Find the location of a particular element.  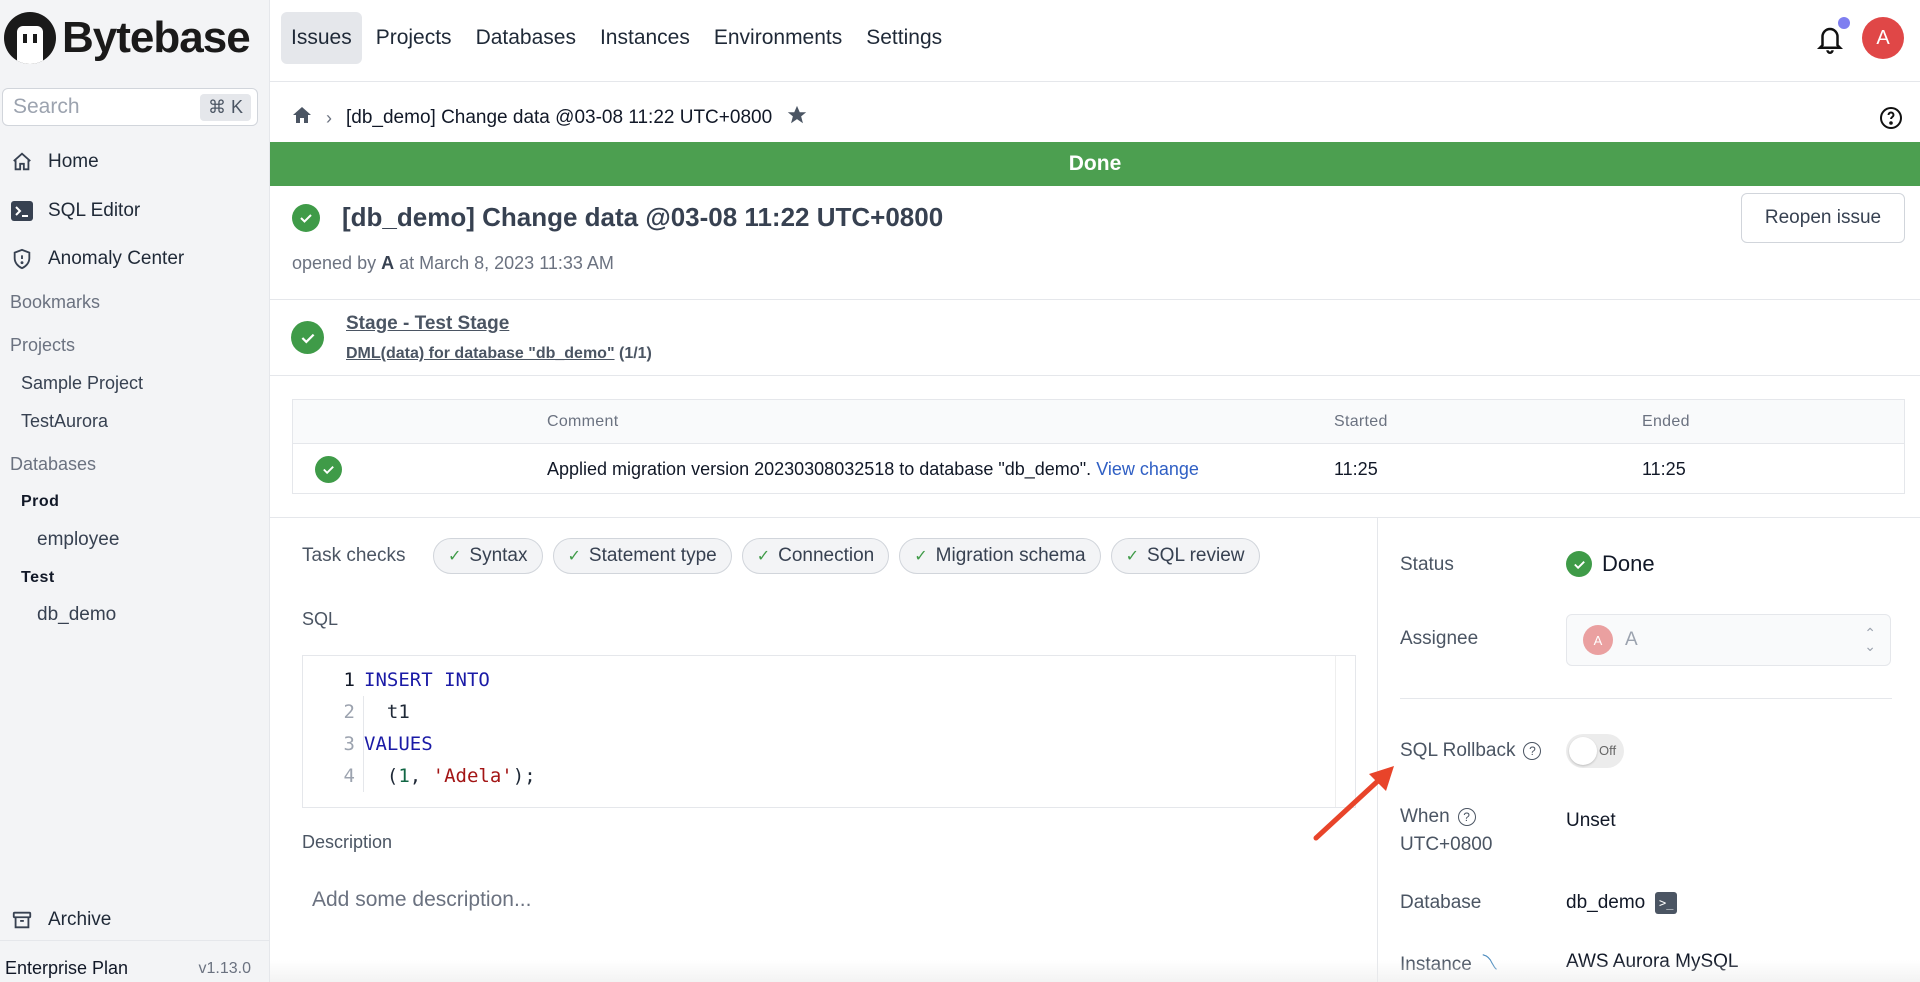

code-line: 2 t1 is located at coordinates (356, 712).